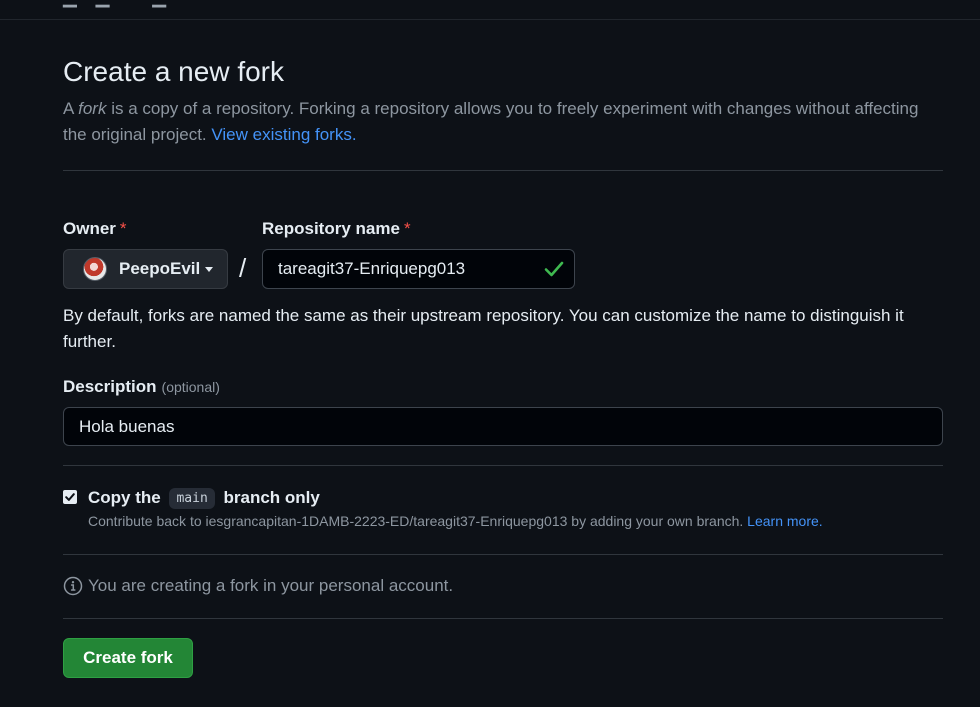  I want to click on create-fork-button: Create fork, so click(128, 658).